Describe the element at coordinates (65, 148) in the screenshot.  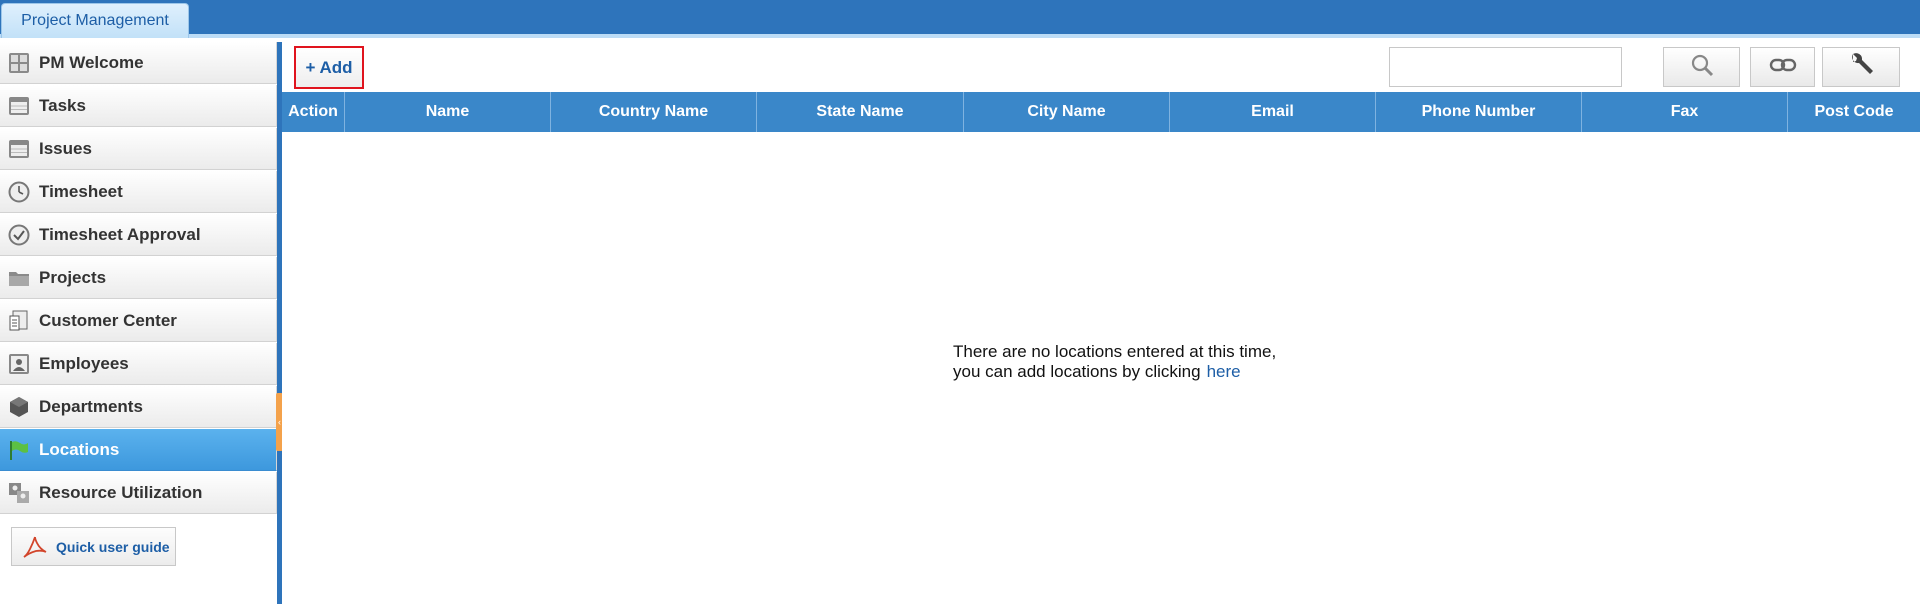
I see `sidebar-item-label: Issues` at that location.